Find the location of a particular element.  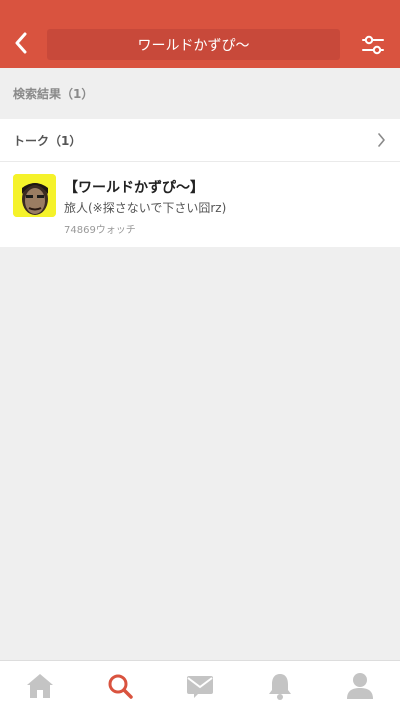

search-icon is located at coordinates (120, 686).